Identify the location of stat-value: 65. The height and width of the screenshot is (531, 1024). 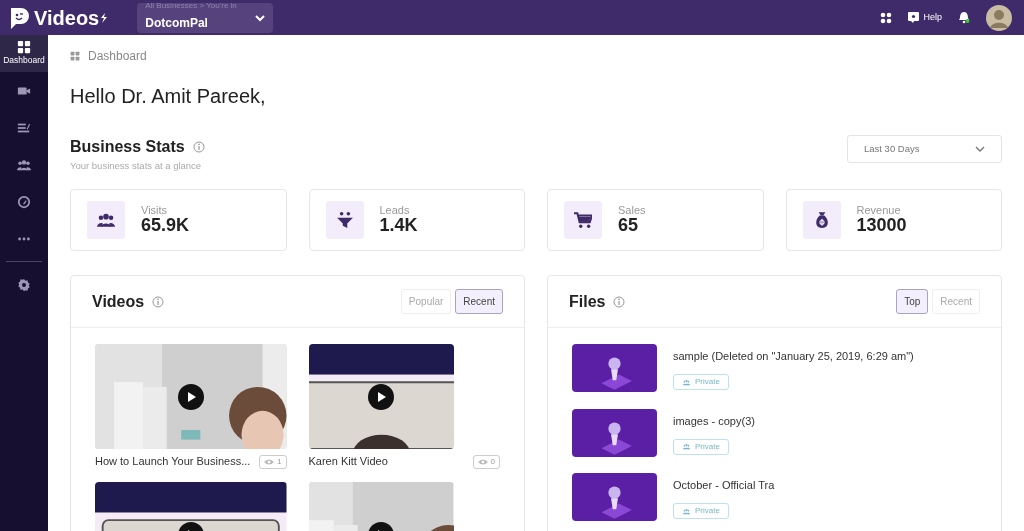
(629, 226).